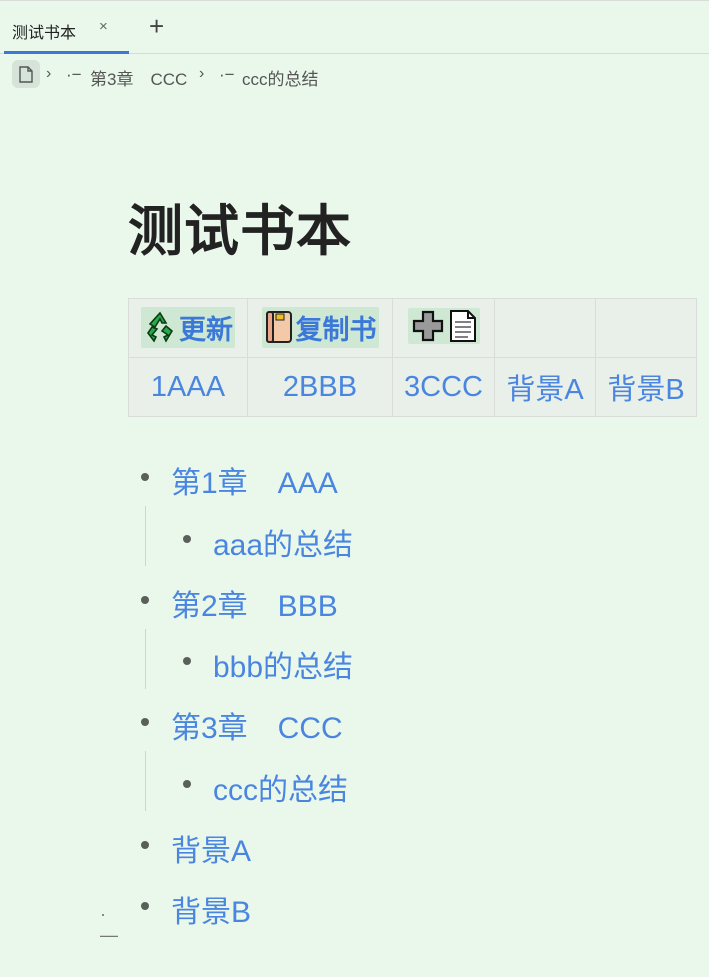  I want to click on table-link-1aaa: 1AAA, so click(188, 387).